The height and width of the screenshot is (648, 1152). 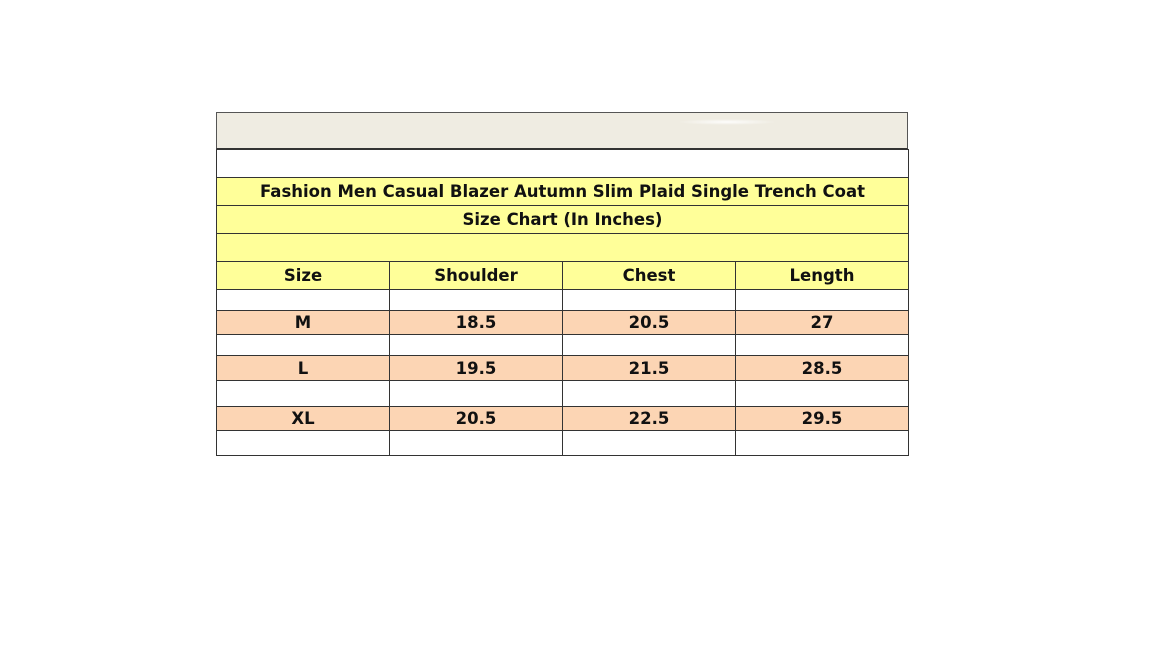 I want to click on header-length: Length, so click(x=822, y=275).